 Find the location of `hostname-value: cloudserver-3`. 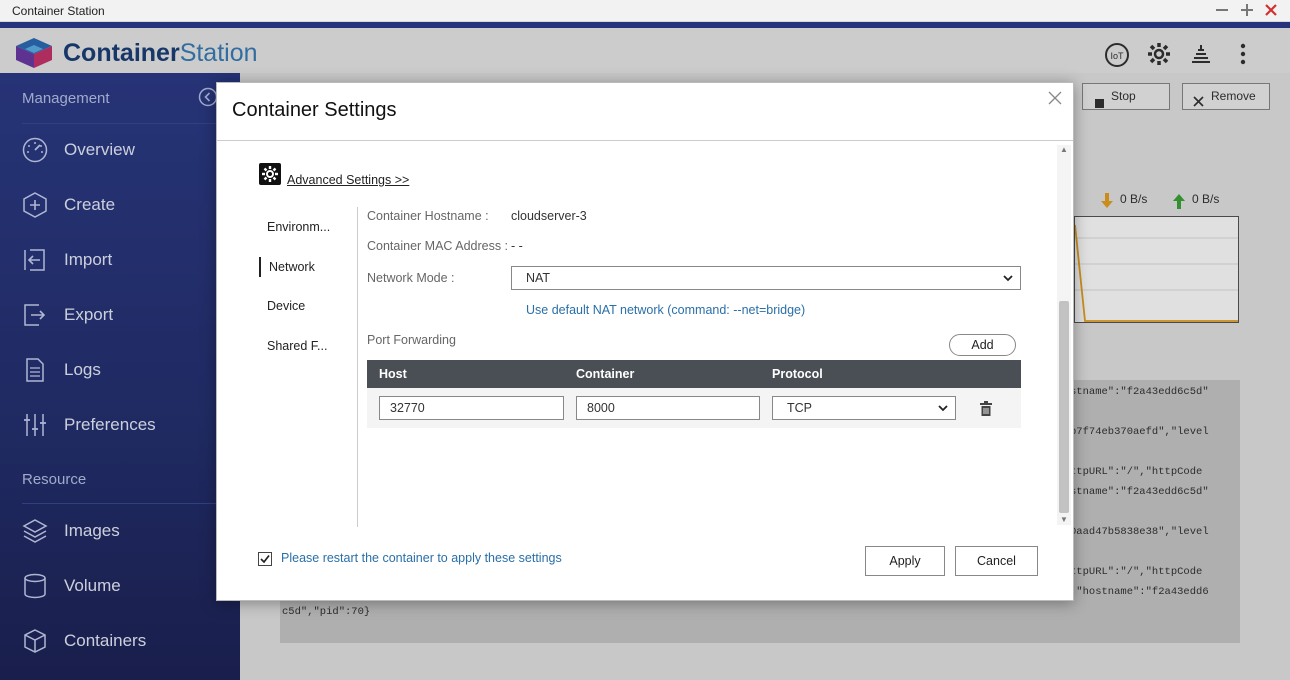

hostname-value: cloudserver-3 is located at coordinates (549, 216).